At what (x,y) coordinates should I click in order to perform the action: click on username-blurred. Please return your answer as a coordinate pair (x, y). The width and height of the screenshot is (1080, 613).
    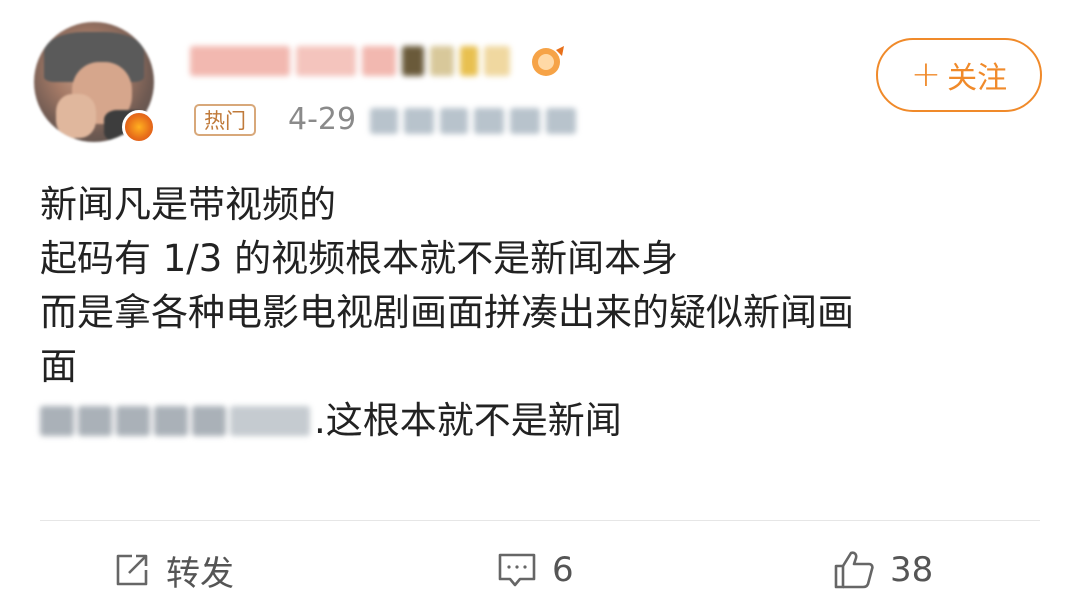
    Looking at the image, I should click on (360, 61).